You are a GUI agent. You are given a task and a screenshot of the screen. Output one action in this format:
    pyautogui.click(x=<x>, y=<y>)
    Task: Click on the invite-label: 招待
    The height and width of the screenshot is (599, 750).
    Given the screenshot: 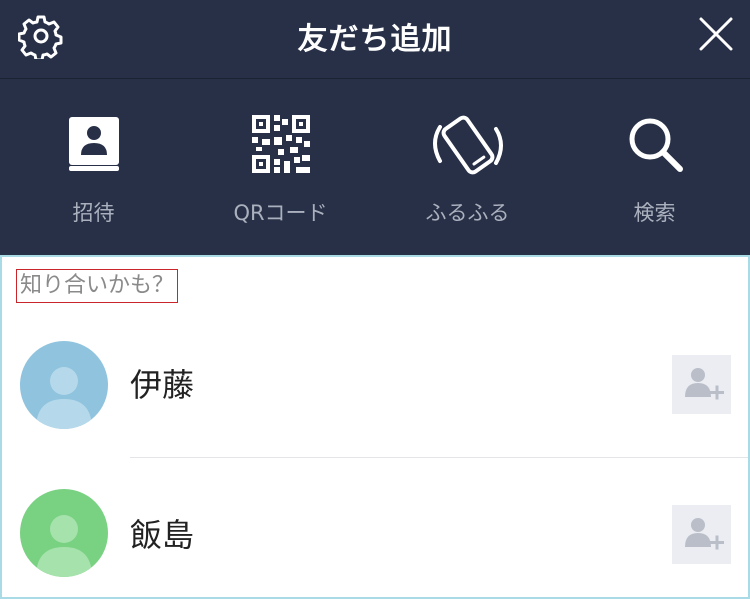 What is the action you would take?
    pyautogui.click(x=93, y=213)
    